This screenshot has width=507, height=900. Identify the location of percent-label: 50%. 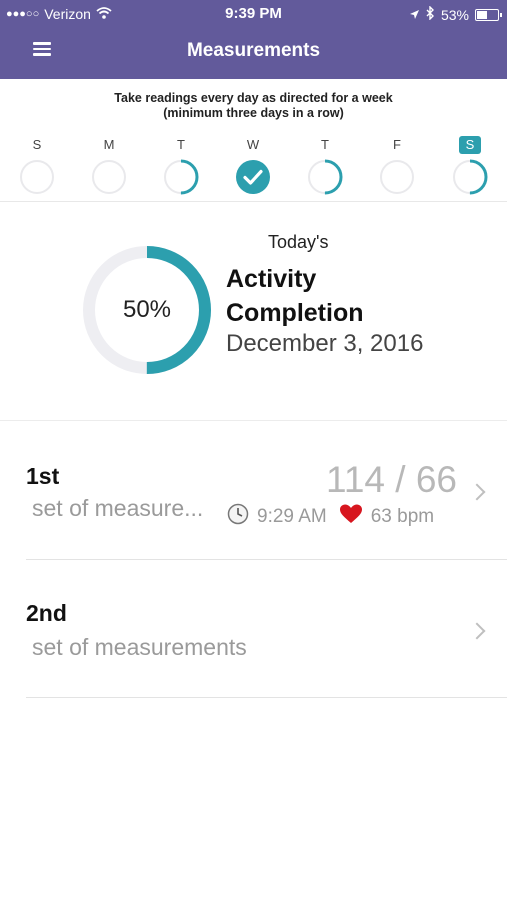
(147, 309).